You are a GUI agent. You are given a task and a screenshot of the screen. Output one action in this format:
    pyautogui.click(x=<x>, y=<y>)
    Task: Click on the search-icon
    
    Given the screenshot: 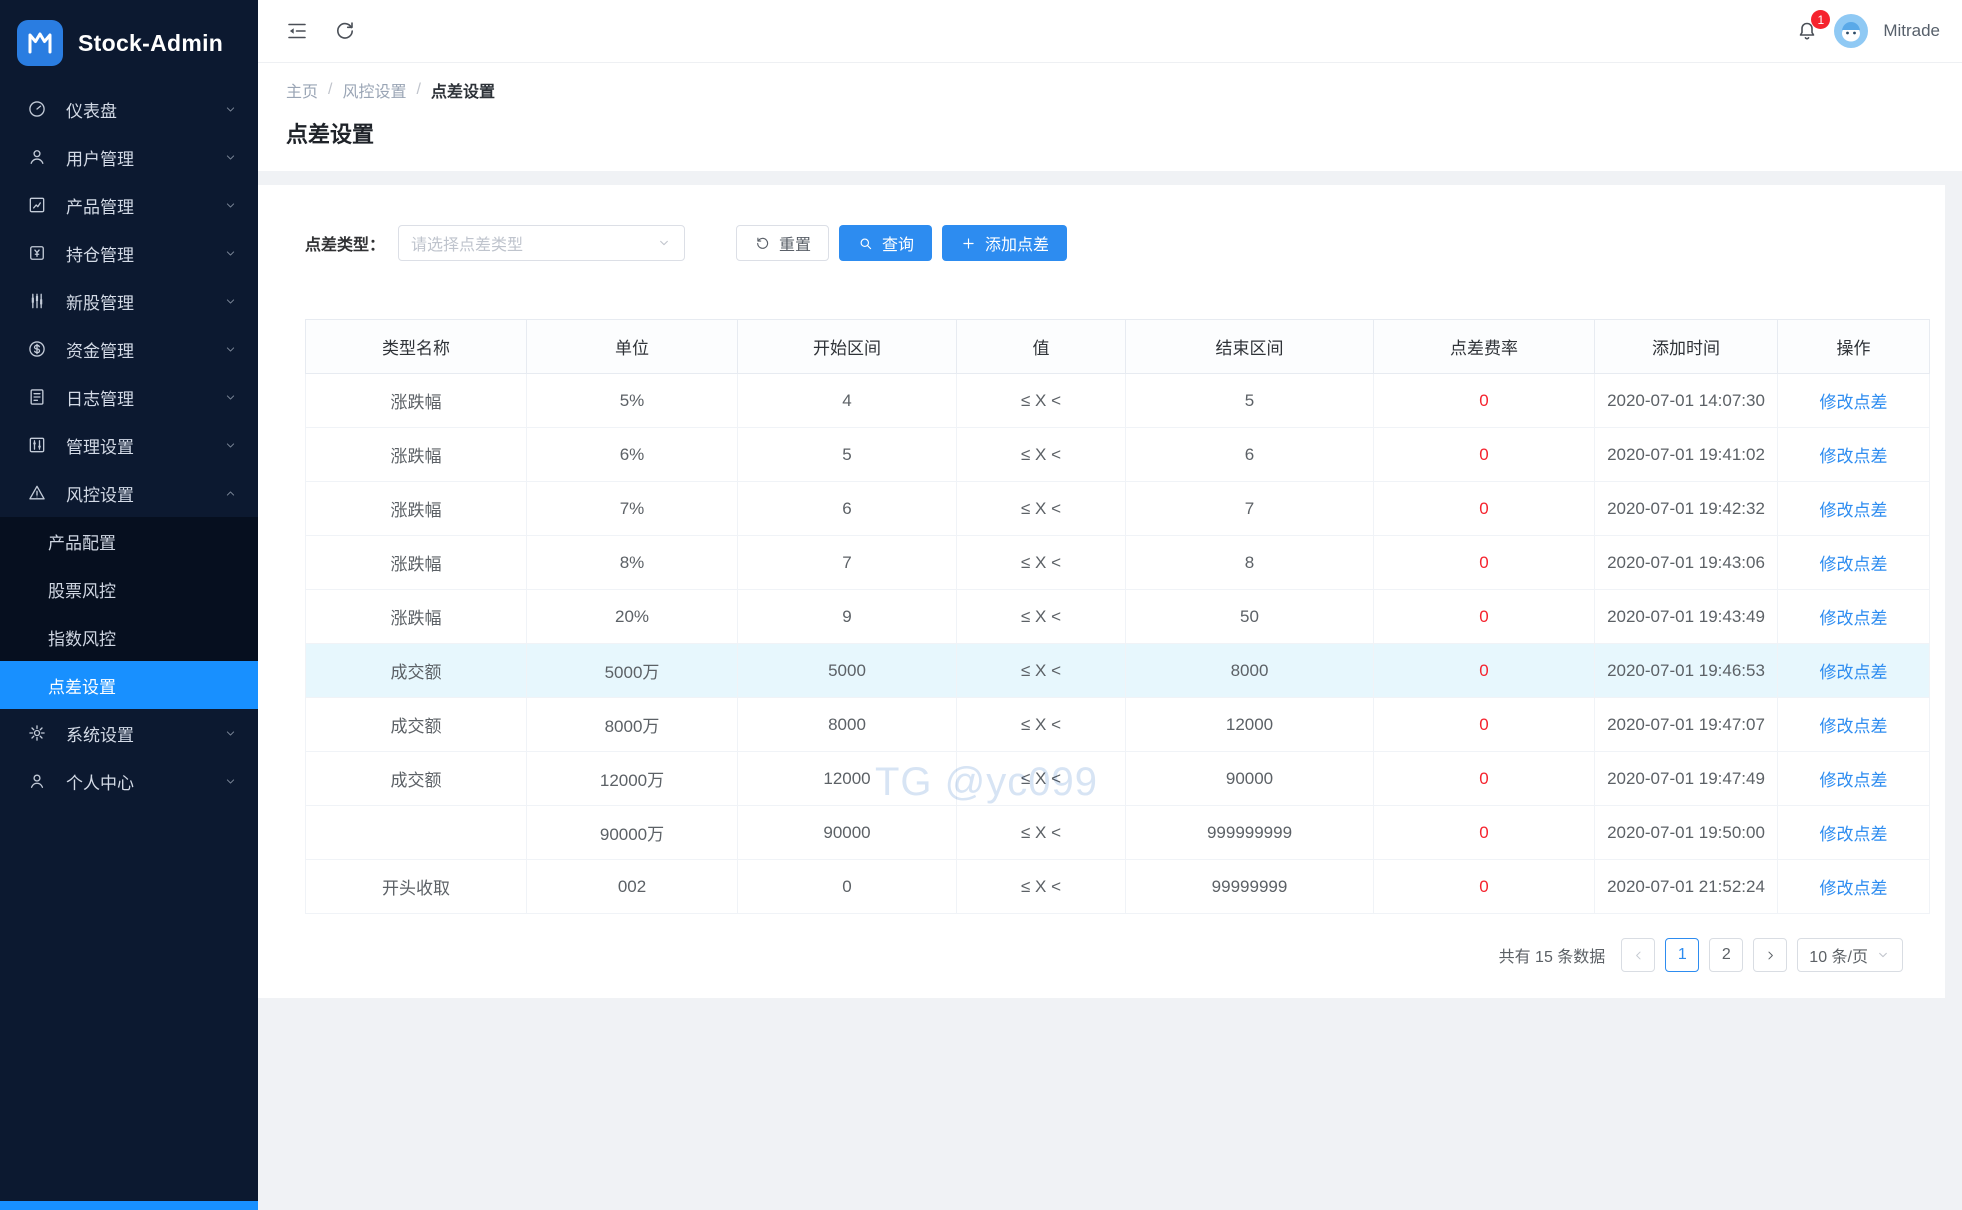 What is the action you would take?
    pyautogui.click(x=865, y=243)
    